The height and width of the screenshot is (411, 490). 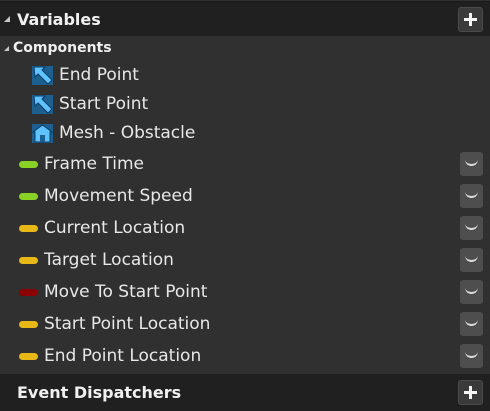 I want to click on event-dispatchers-section-header: Event Dispatchers, so click(x=245, y=392).